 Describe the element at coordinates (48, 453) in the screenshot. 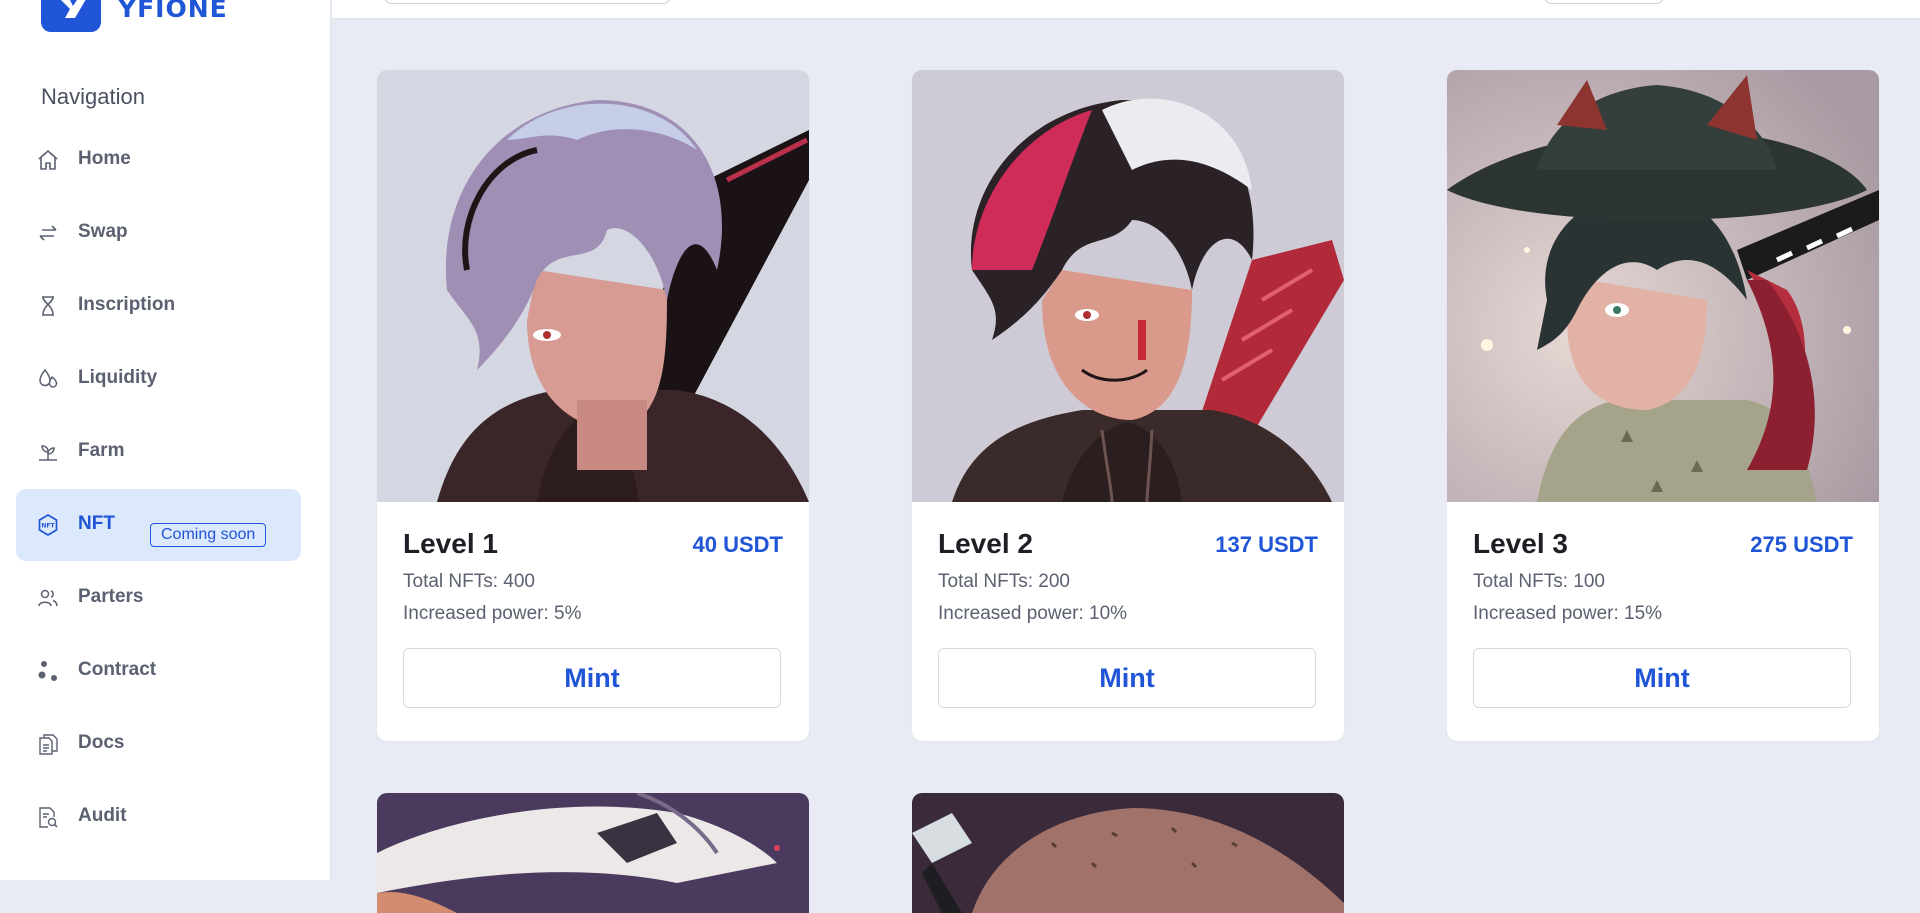

I see `farm-icon` at that location.